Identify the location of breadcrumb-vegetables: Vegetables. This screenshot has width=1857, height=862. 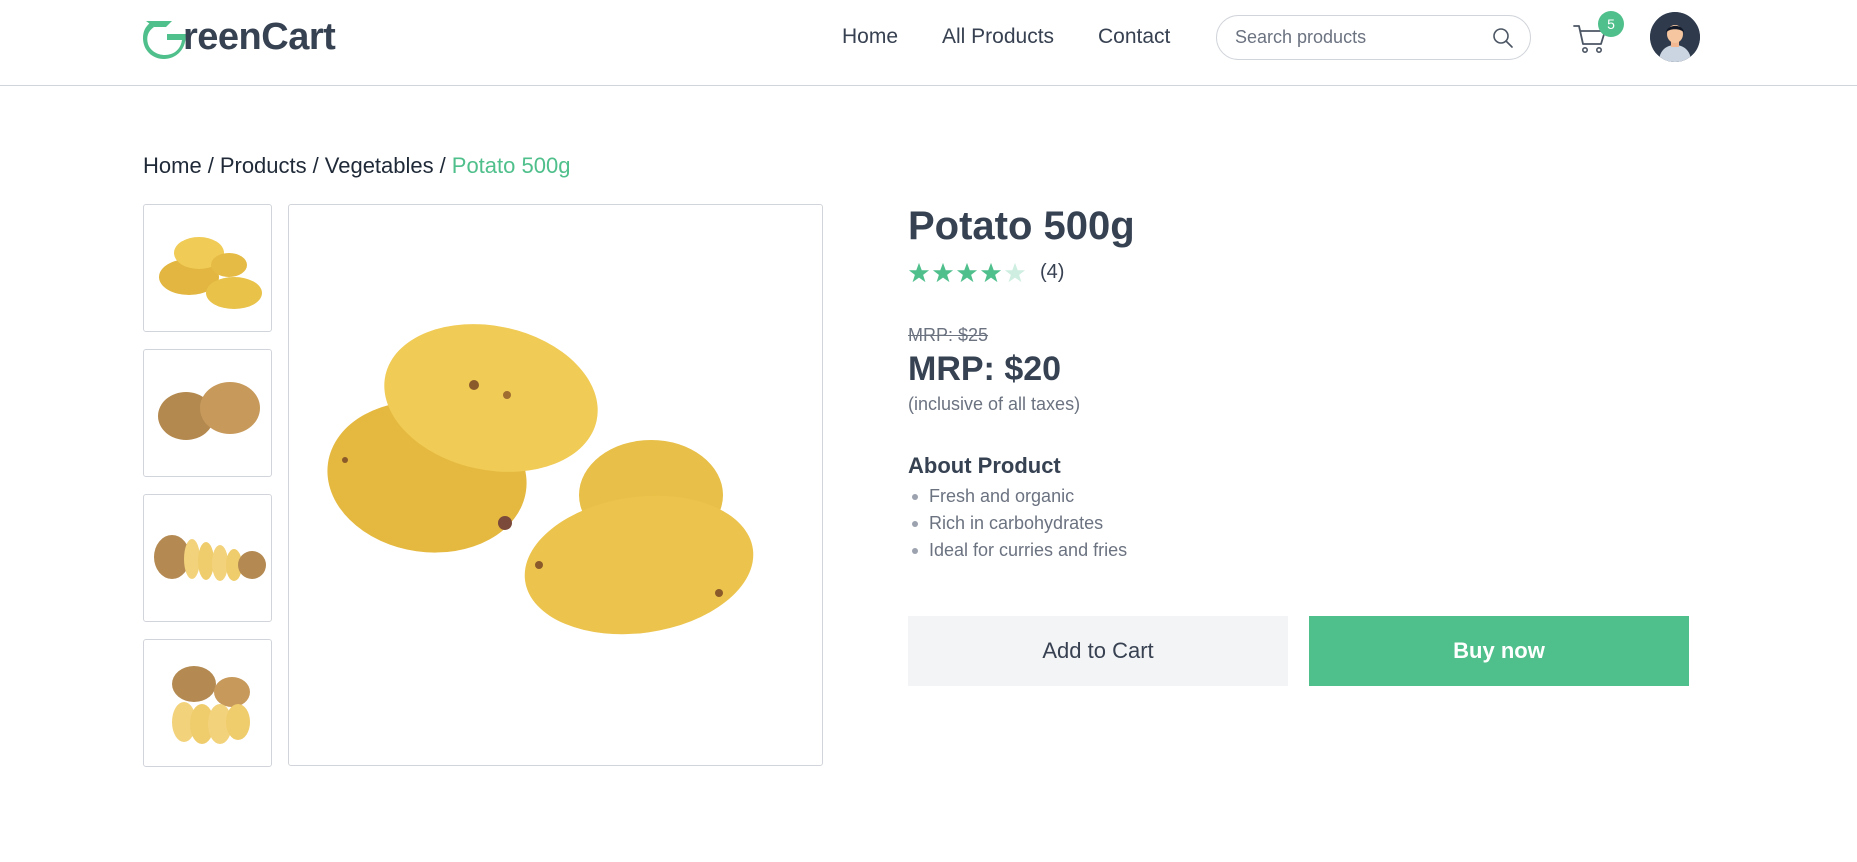
(379, 165).